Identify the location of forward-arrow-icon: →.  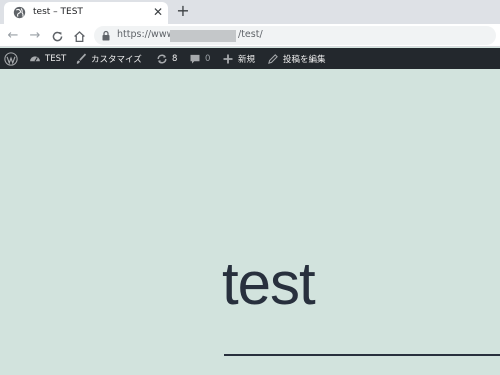
(35, 36).